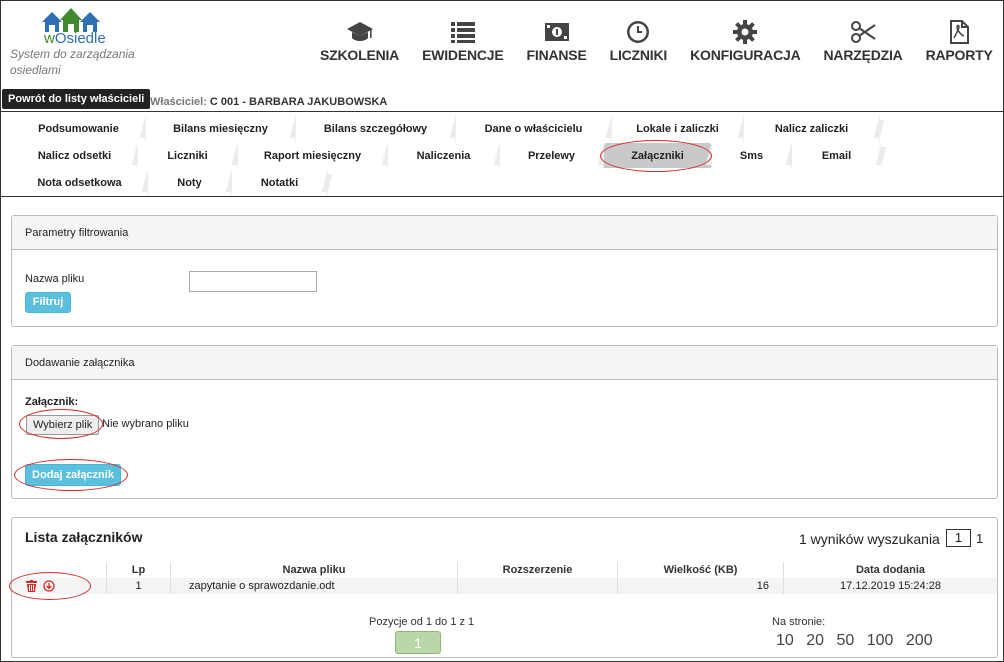  I want to click on attachment-label: Załącznik:, so click(52, 402).